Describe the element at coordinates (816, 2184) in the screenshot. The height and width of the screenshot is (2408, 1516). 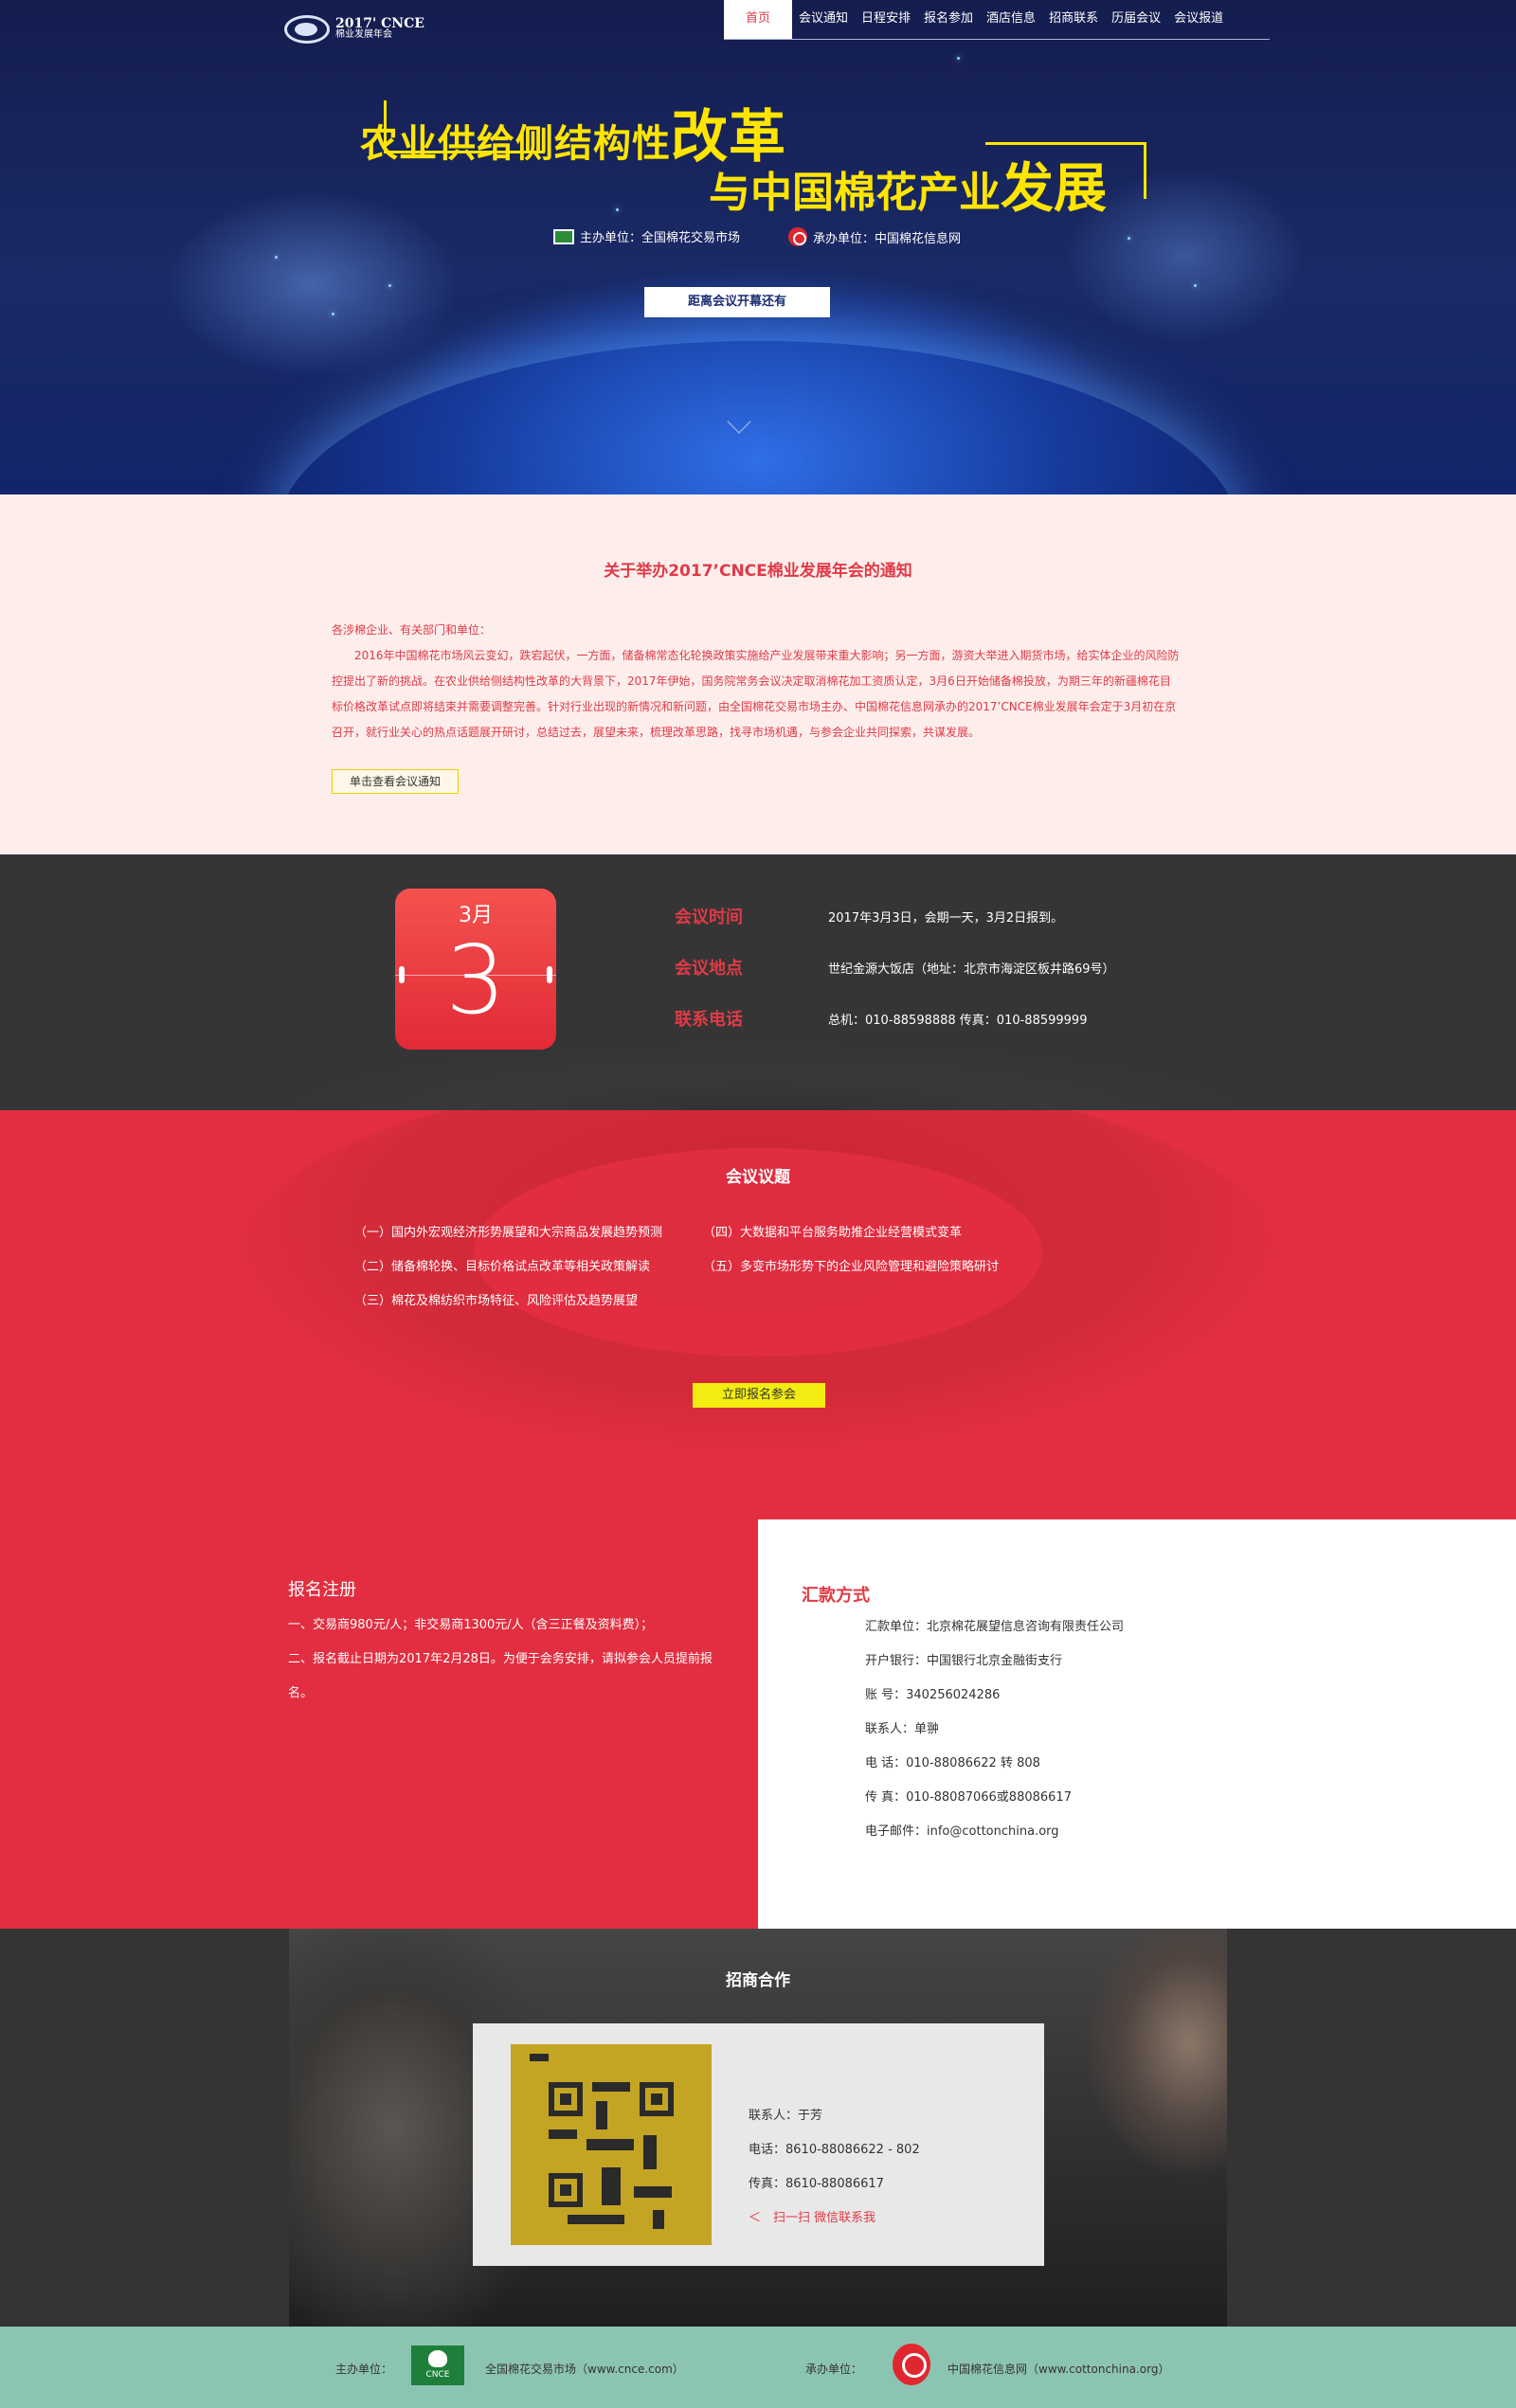
I see `sponsor-fax: 传真：8610-88086617` at that location.